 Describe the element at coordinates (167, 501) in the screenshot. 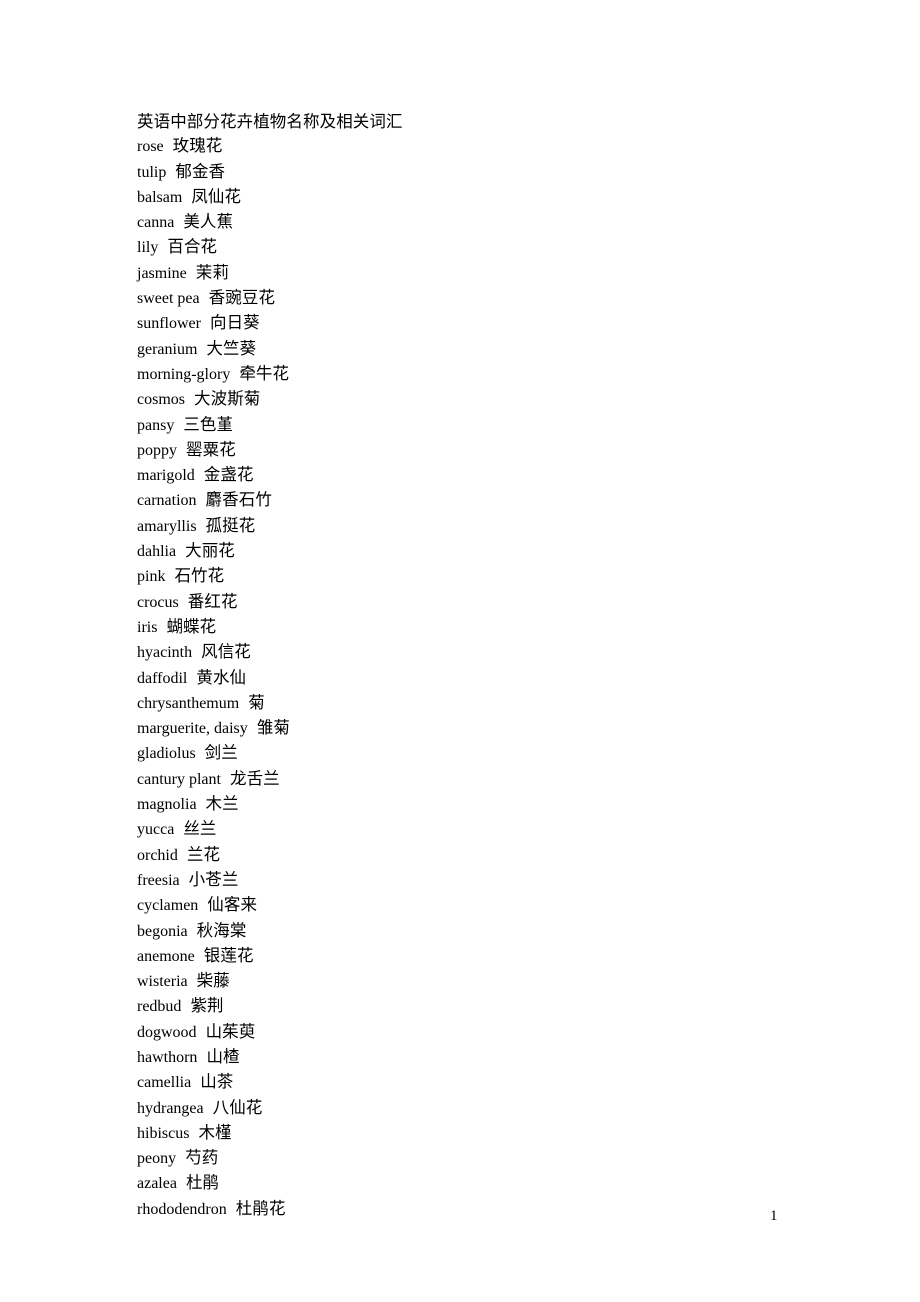

I see `term-english: carnation` at that location.